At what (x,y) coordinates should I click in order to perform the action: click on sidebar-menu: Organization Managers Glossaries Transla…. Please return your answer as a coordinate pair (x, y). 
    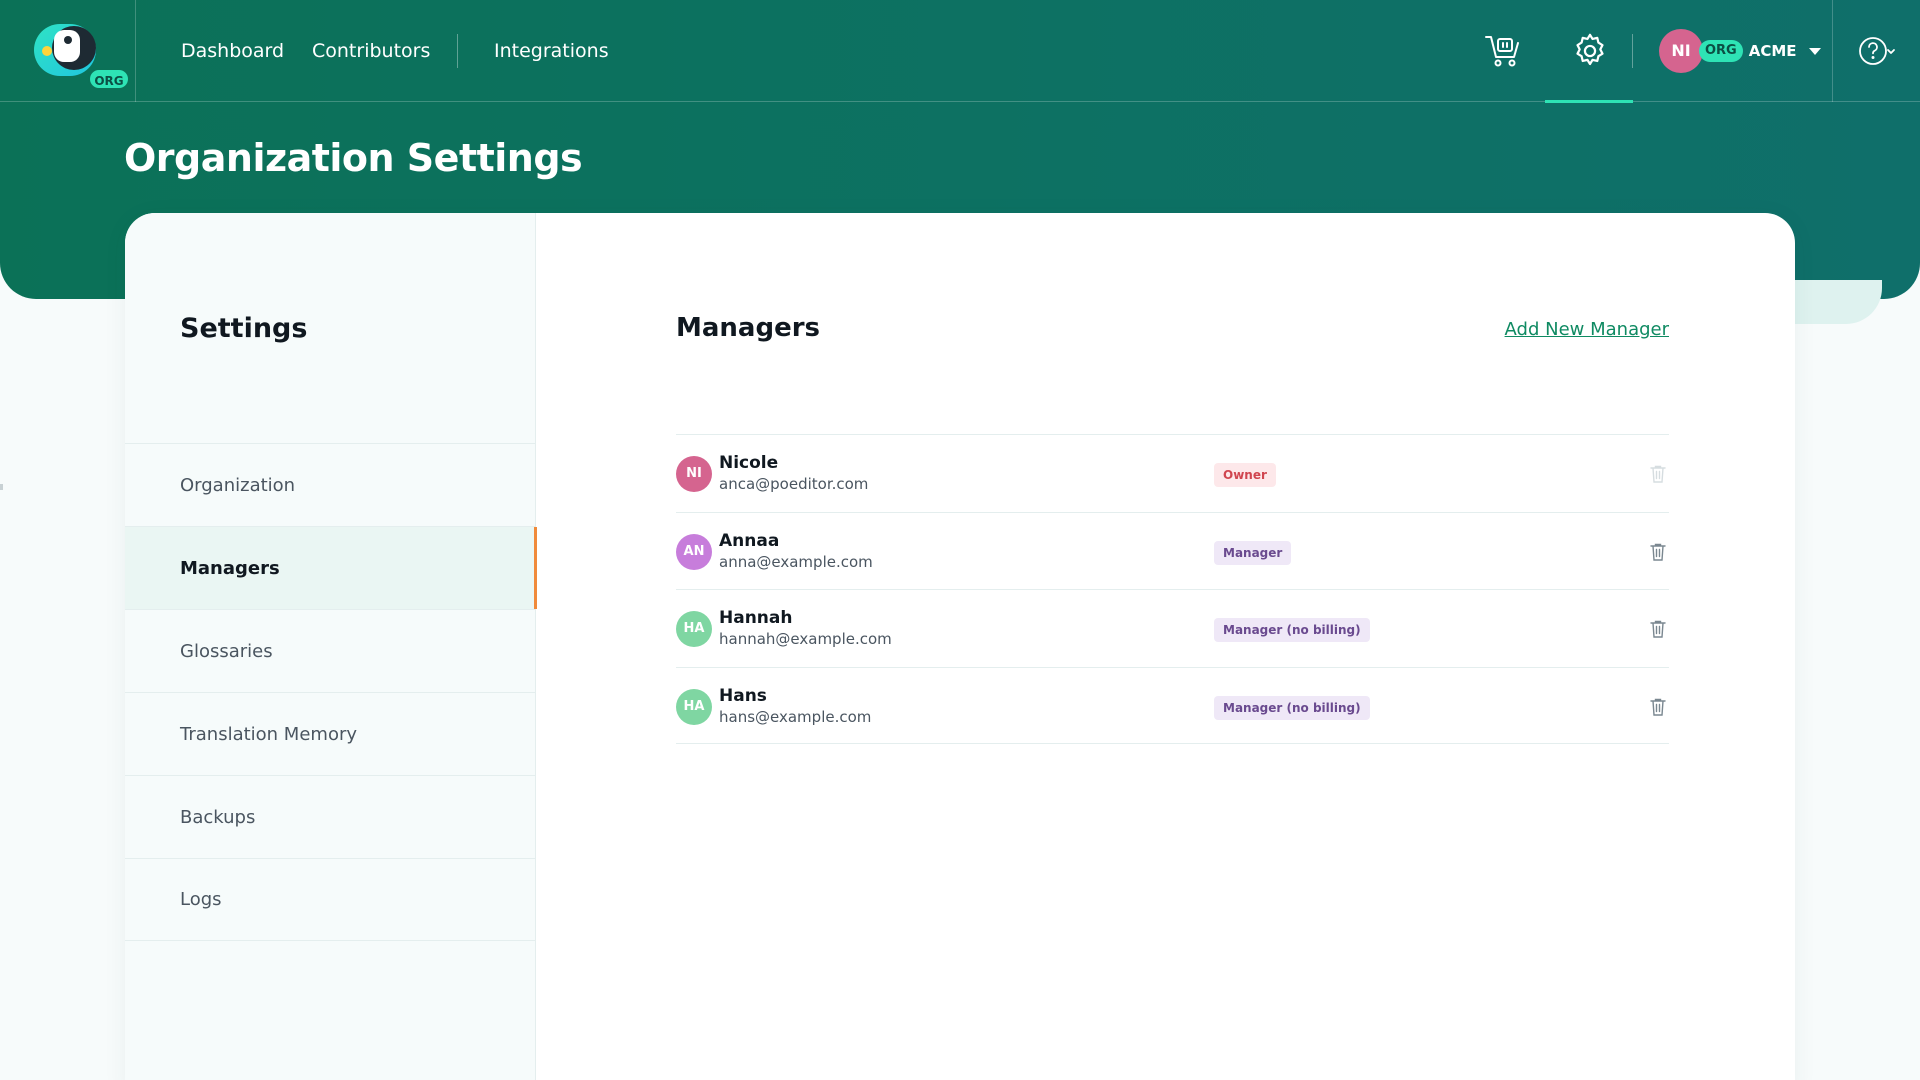
    Looking at the image, I should click on (331, 692).